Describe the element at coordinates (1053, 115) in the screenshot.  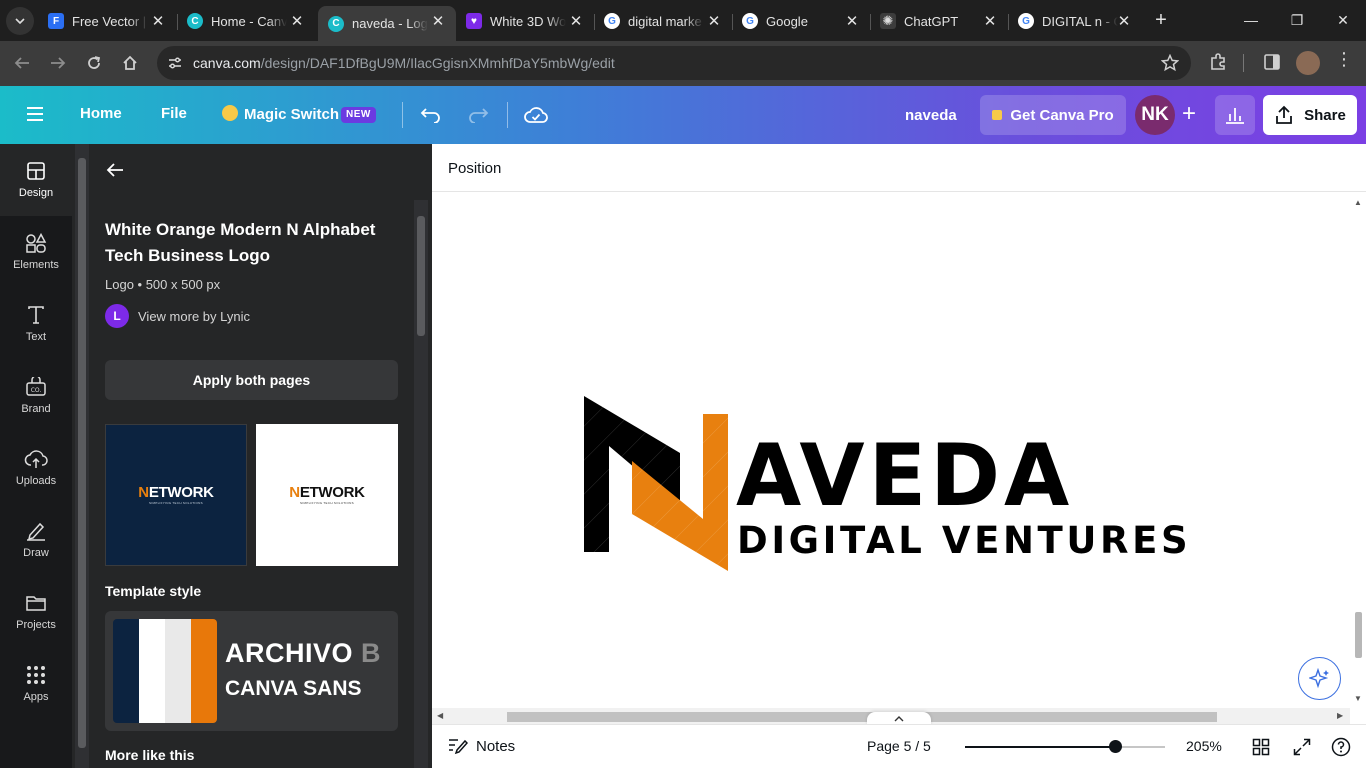
I see `get-canva-pro-button: Get Canva Pro` at that location.